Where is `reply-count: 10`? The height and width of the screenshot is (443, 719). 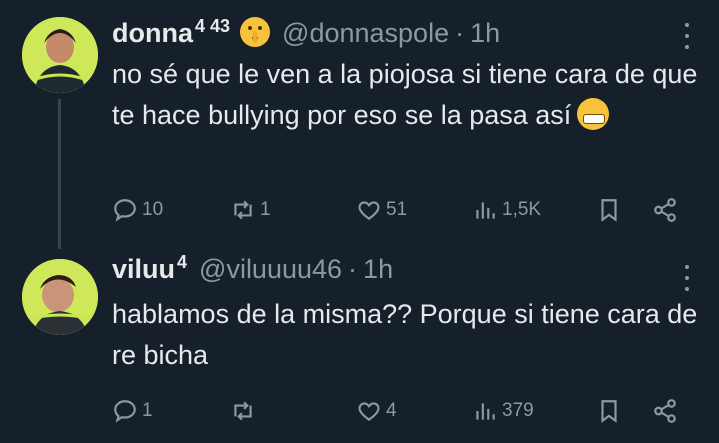 reply-count: 10 is located at coordinates (153, 209).